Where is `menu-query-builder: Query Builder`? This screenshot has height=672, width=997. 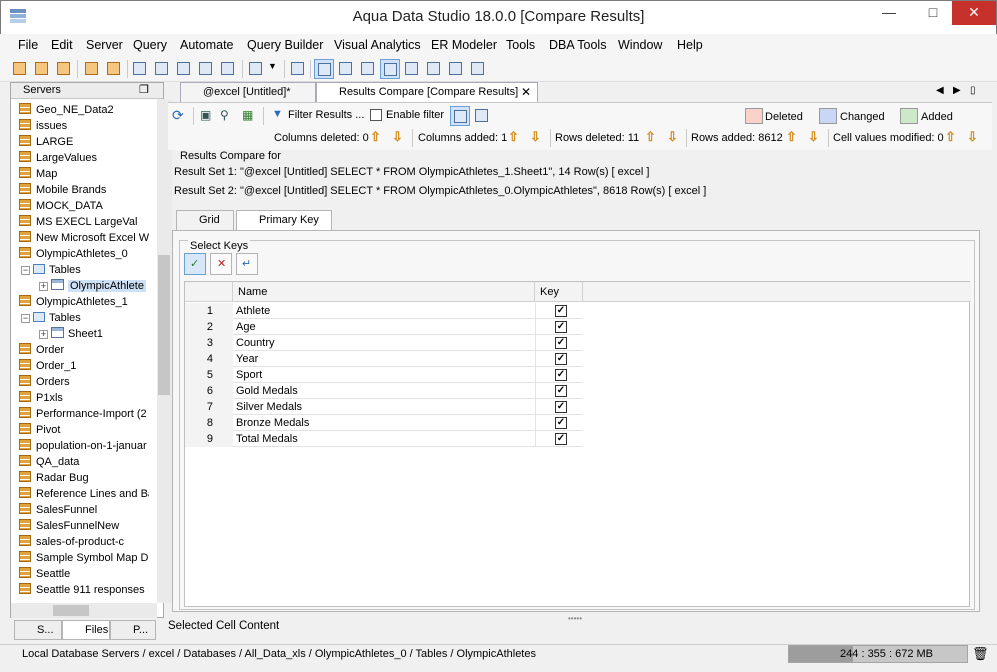
menu-query-builder: Query Builder is located at coordinates (285, 45).